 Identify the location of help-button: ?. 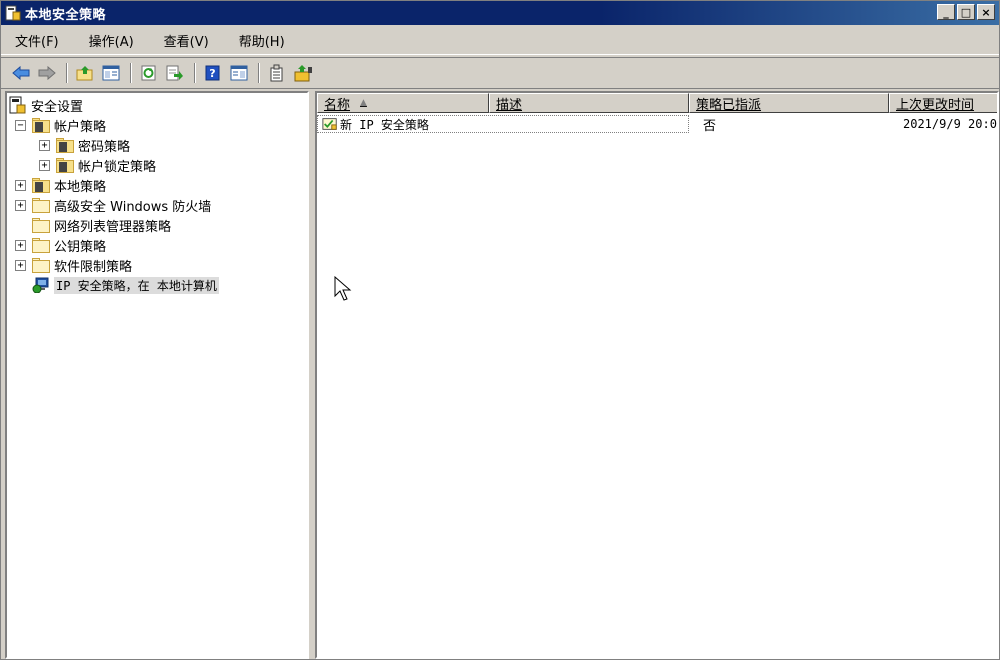
(213, 73).